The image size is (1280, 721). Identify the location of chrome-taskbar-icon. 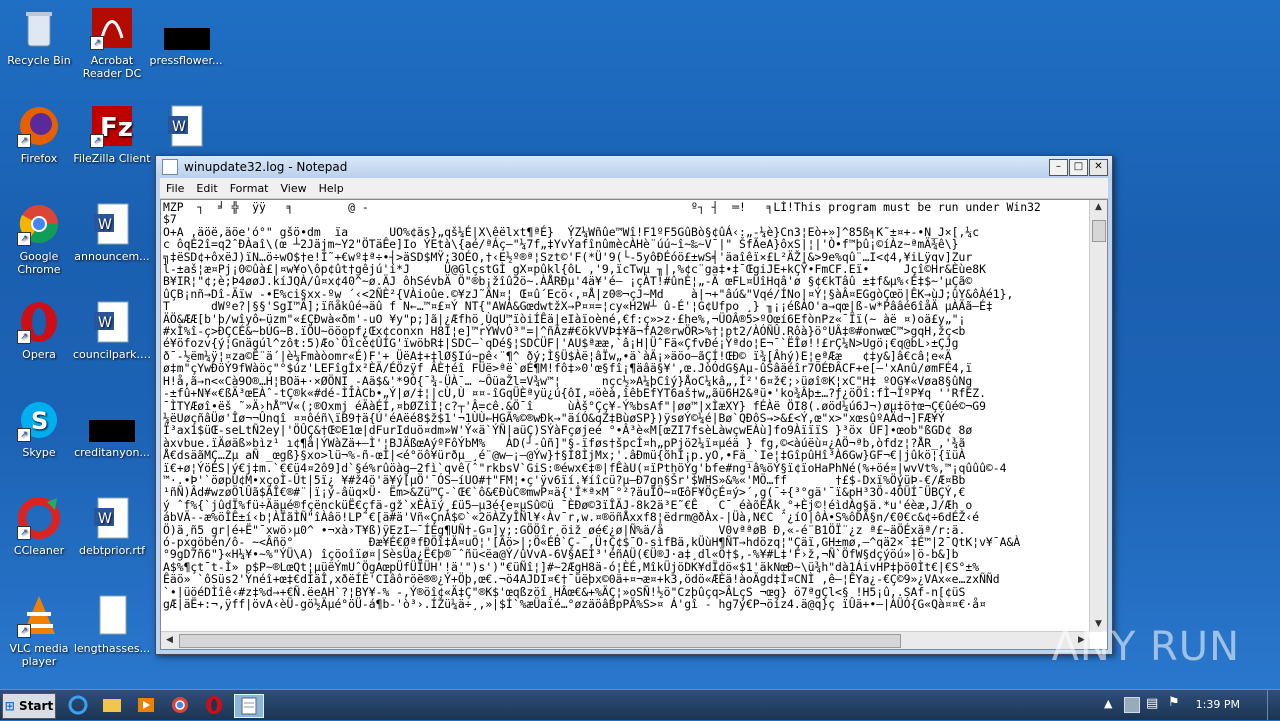
(180, 705).